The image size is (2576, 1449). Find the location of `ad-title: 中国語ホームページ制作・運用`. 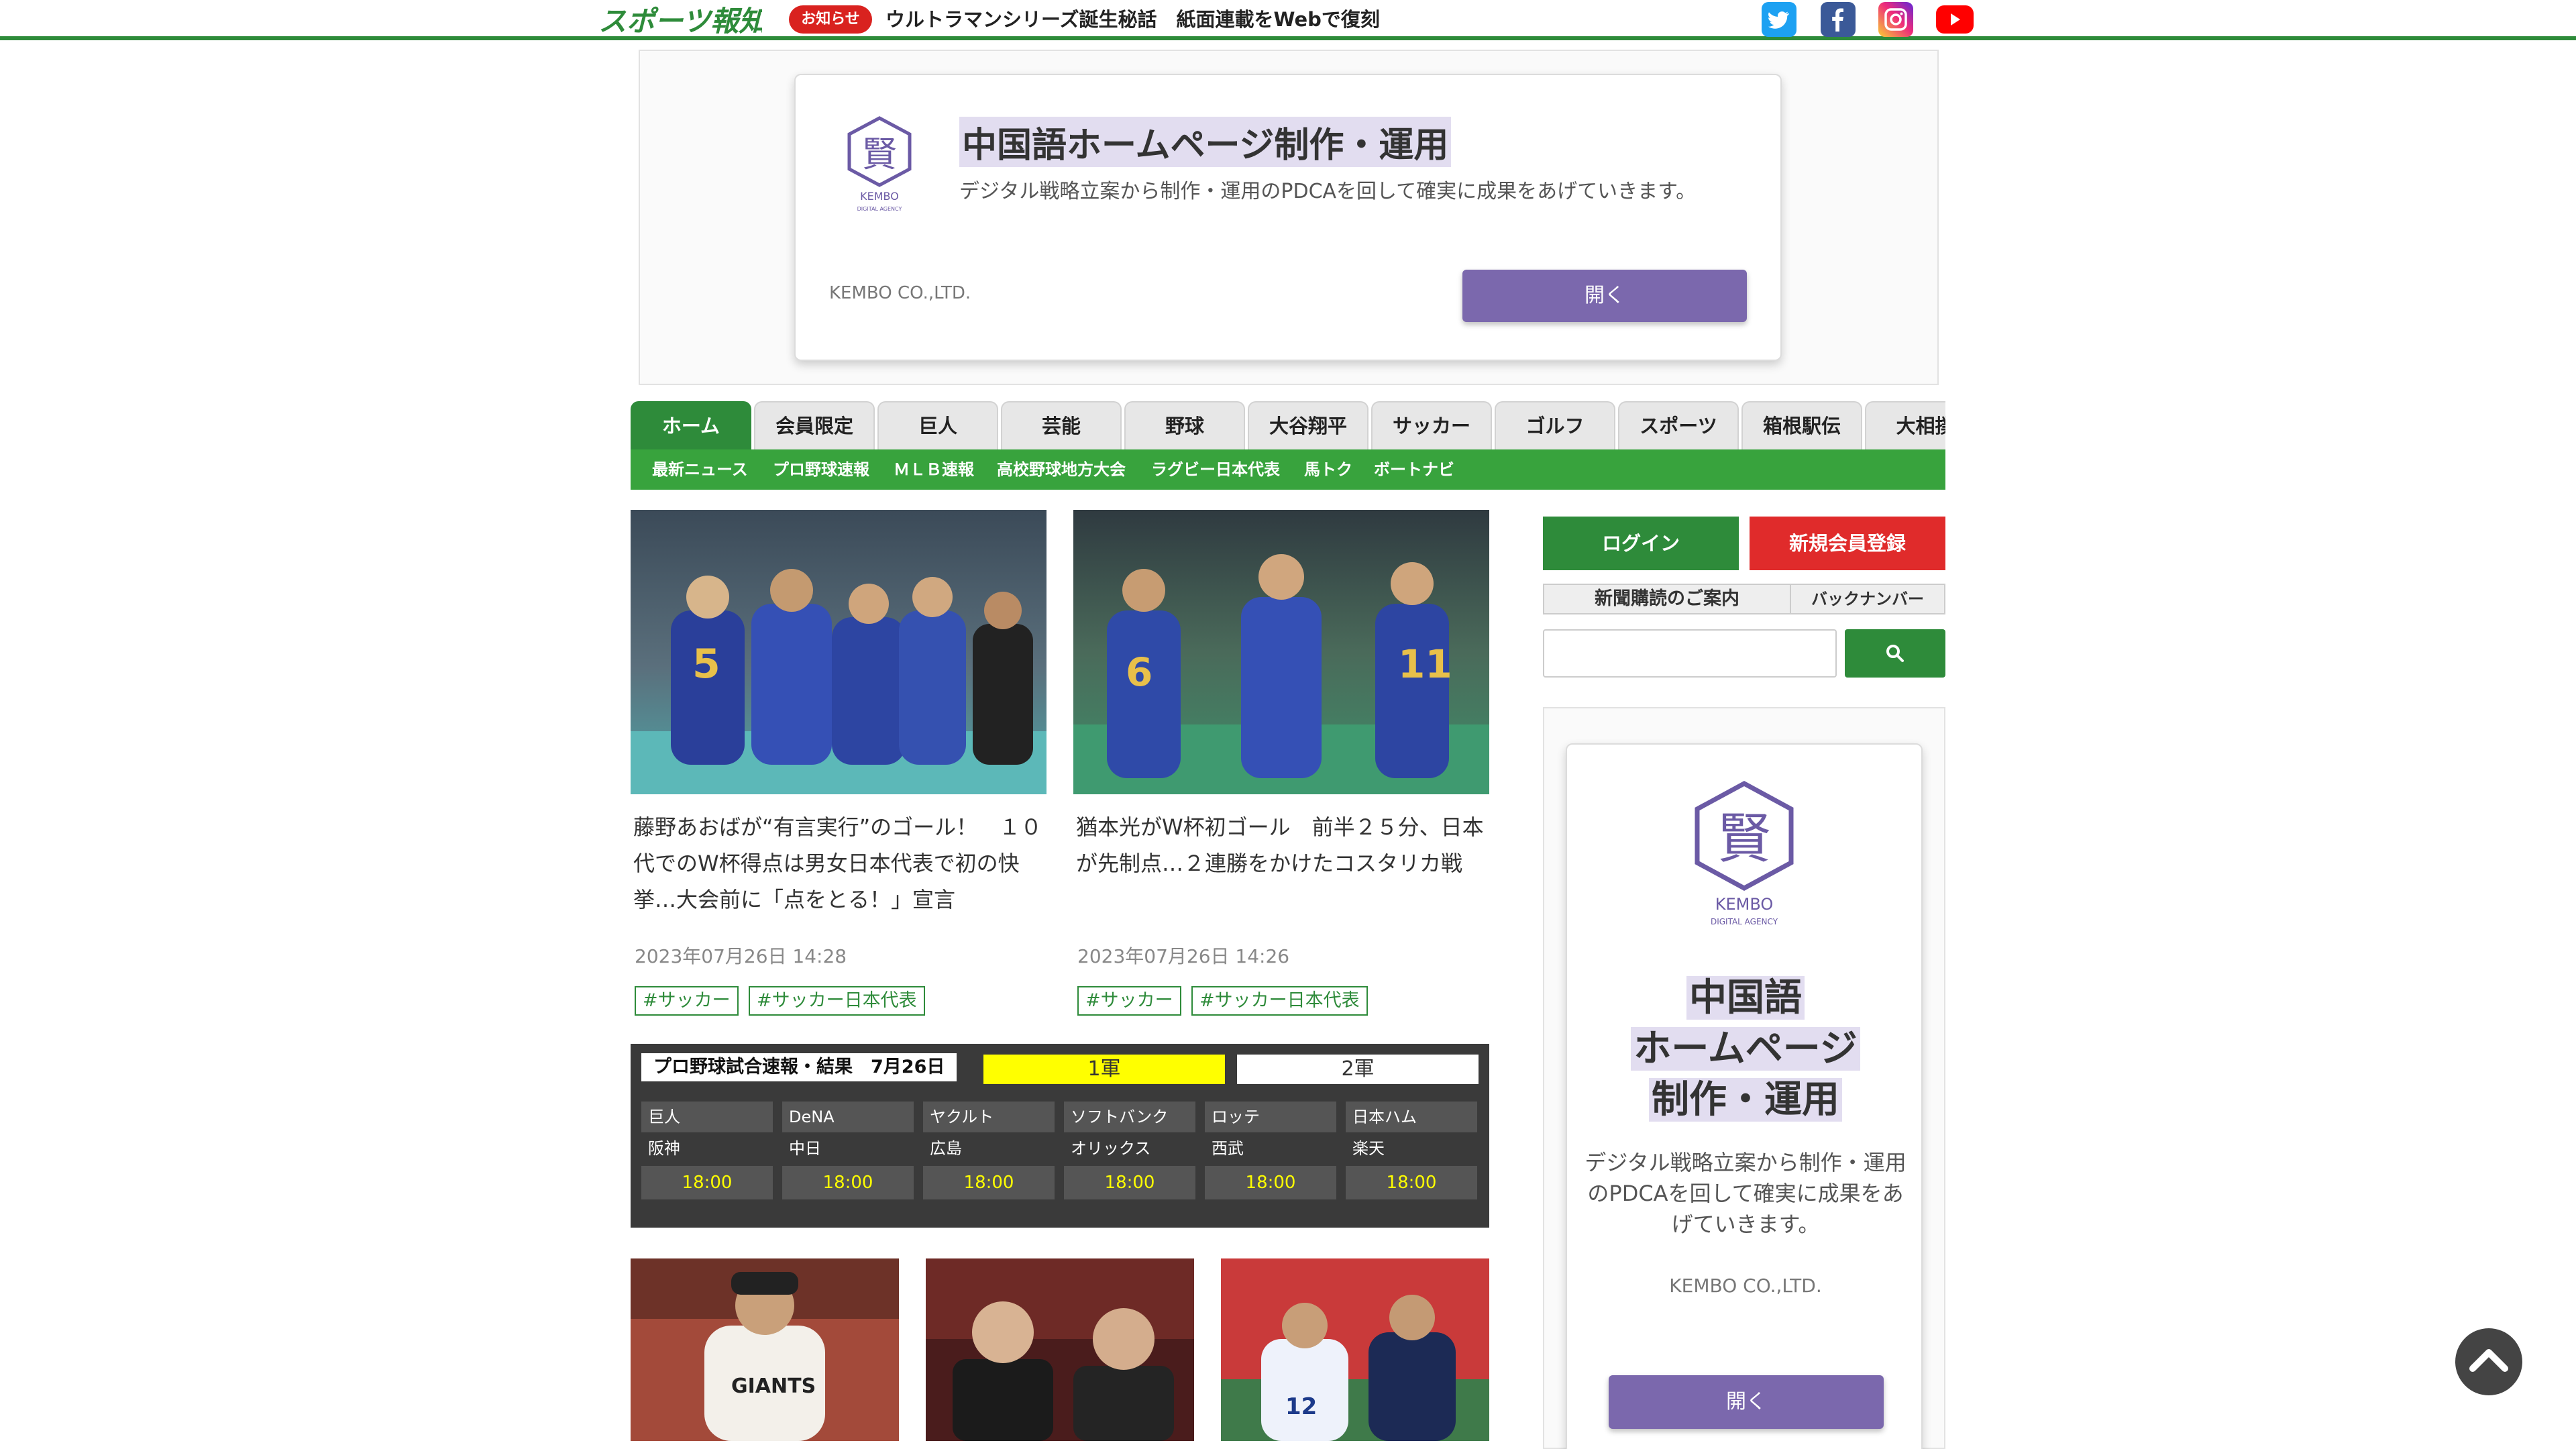

ad-title: 中国語ホームページ制作・運用 is located at coordinates (1205, 142).